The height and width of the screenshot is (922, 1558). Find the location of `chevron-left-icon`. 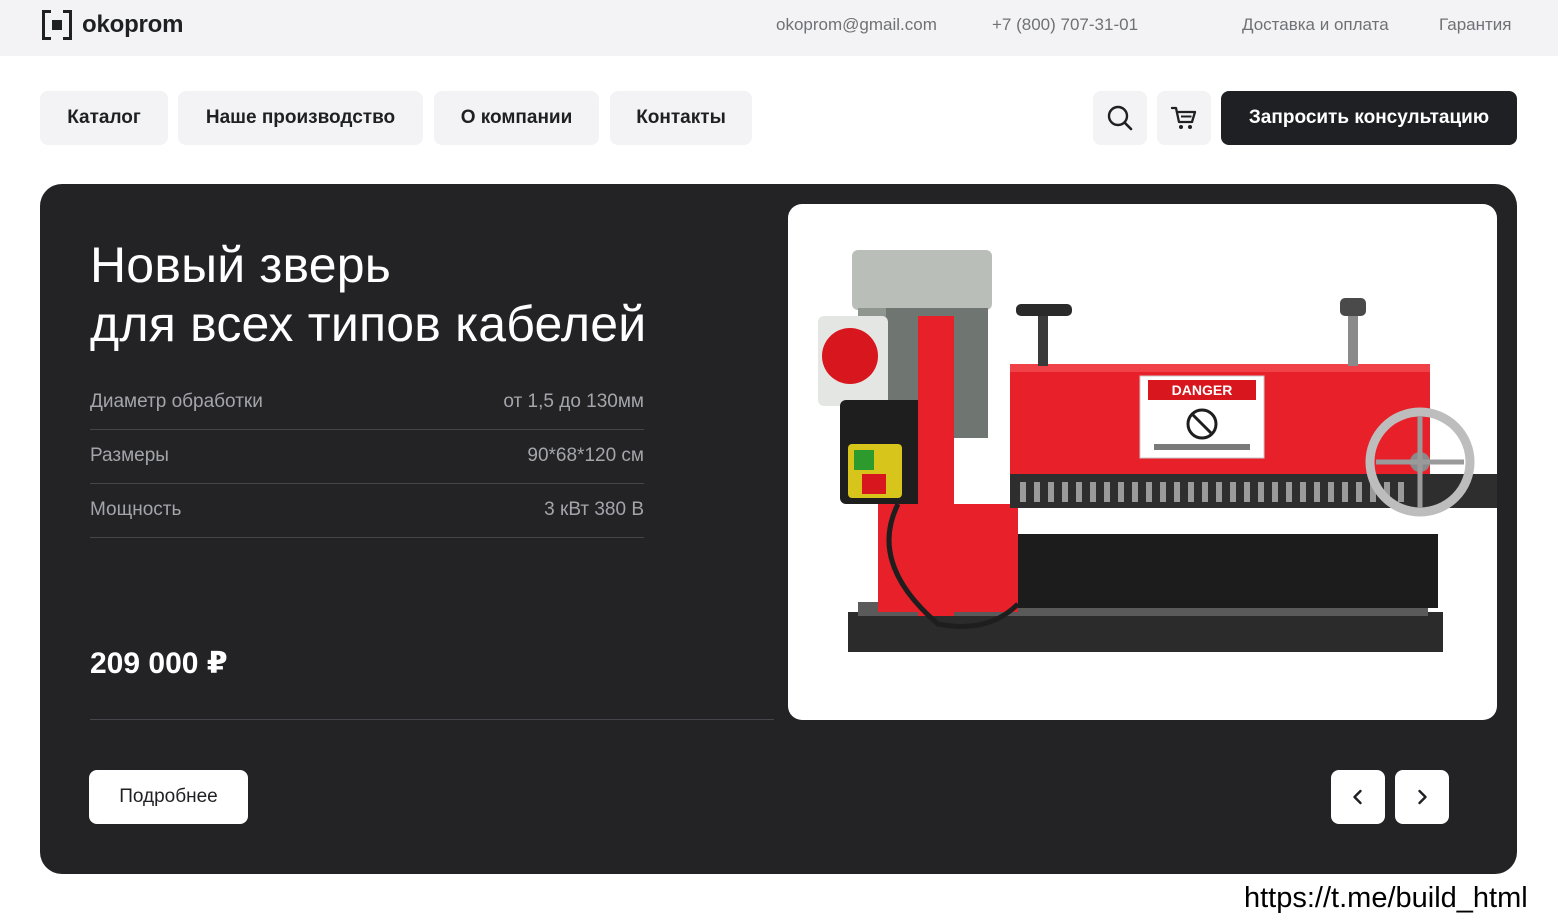

chevron-left-icon is located at coordinates (1357, 797).